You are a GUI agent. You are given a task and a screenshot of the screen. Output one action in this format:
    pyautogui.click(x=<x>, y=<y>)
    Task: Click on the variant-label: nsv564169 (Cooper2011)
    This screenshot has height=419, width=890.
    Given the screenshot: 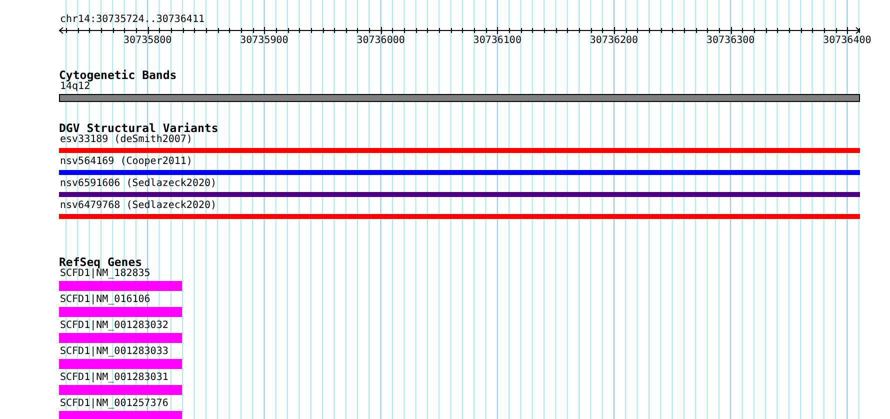 What is the action you would take?
    pyautogui.click(x=125, y=162)
    